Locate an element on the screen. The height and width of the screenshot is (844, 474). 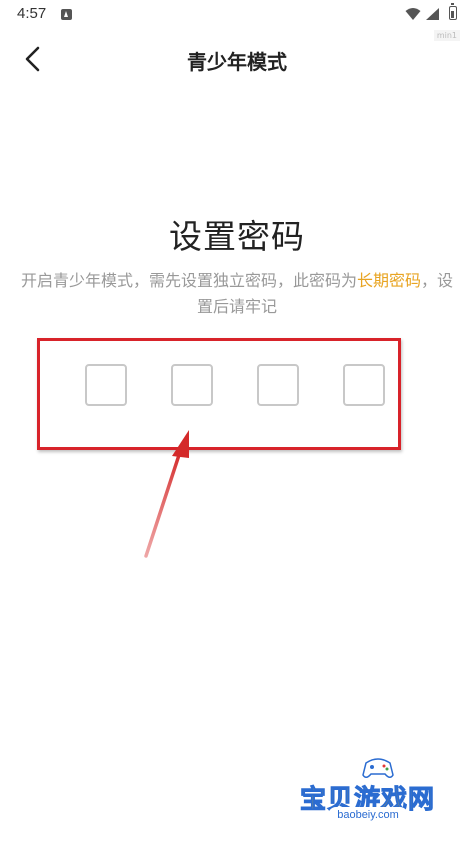
status-bar: 4:57 min1 is located at coordinates (237, 20).